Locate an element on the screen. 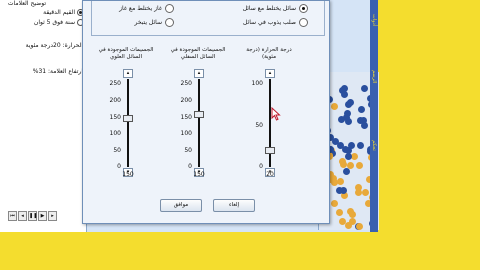  five-seconds-radio: سنة فوق 5 ثوان is located at coordinates (53, 22).